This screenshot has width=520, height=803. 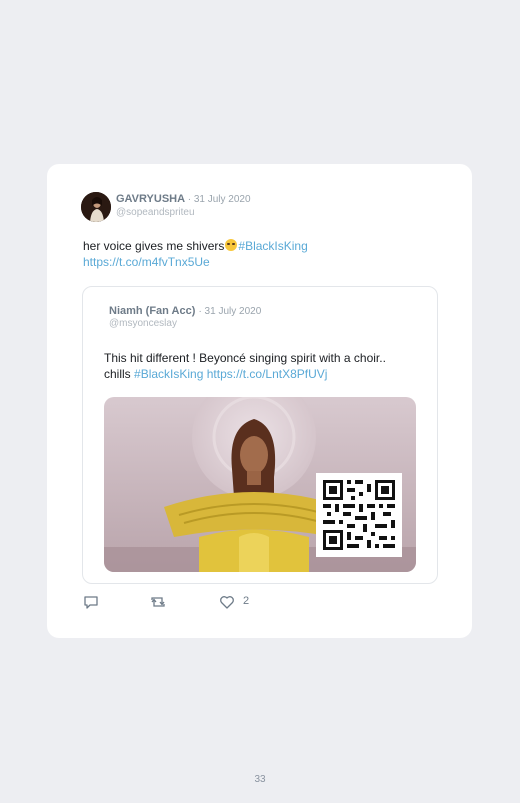 What do you see at coordinates (272, 246) in the screenshot?
I see `hashtag-link: #BlackIsKing` at bounding box center [272, 246].